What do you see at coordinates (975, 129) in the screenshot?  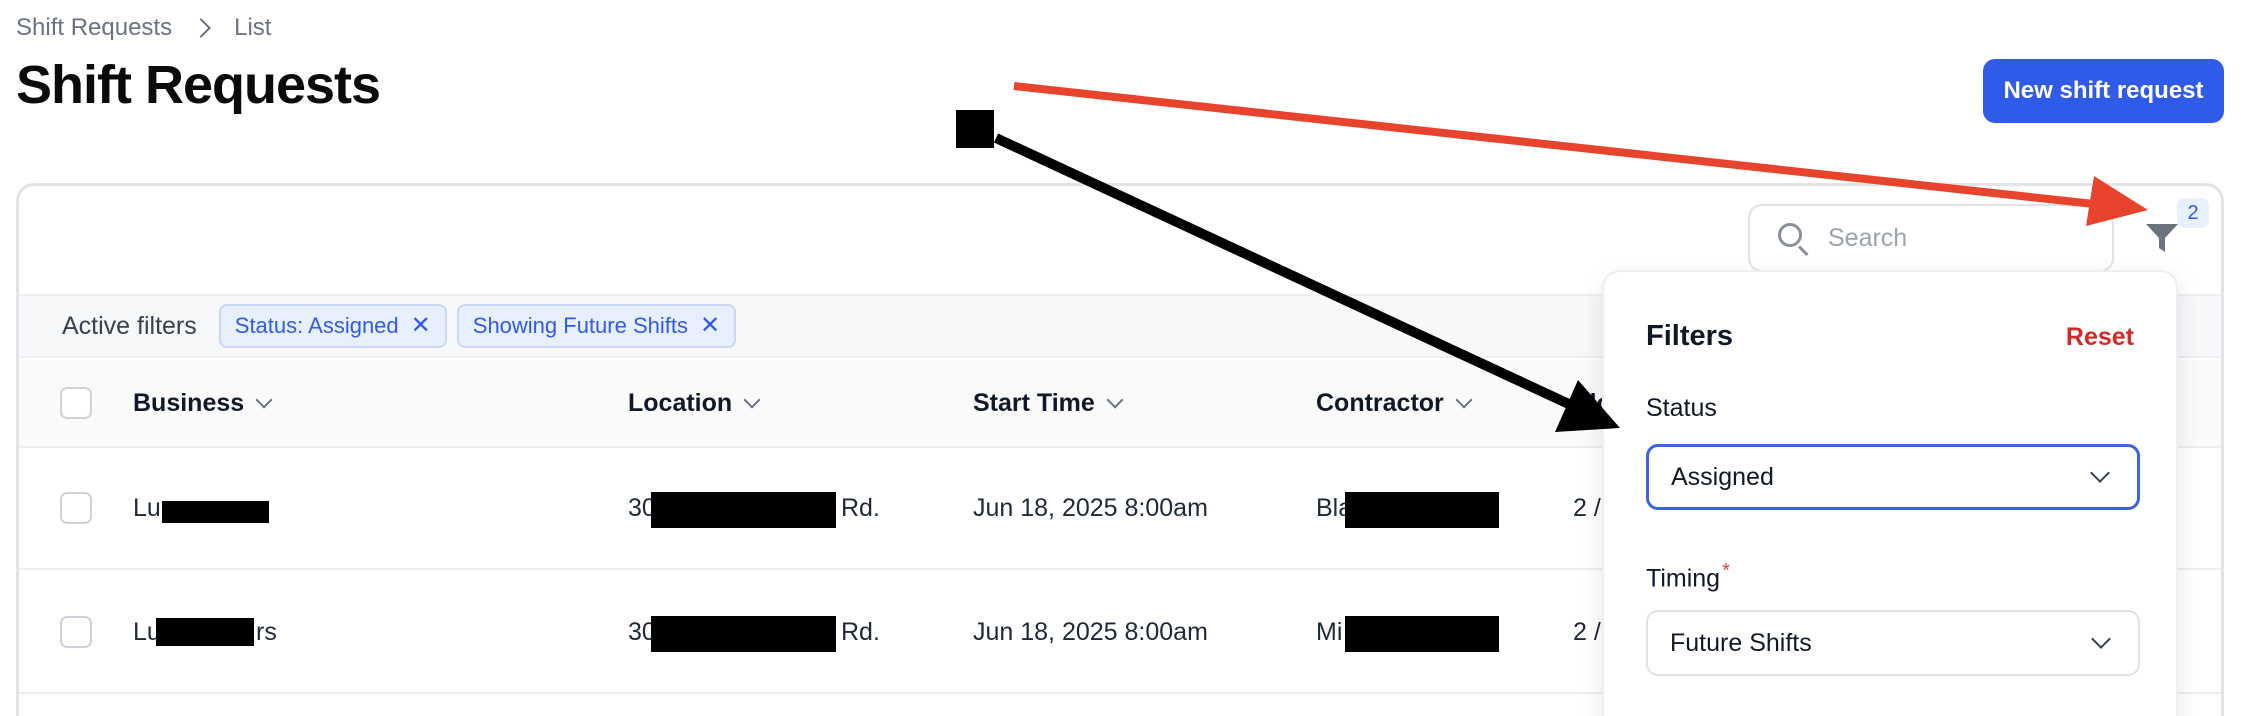 I see `annotation-square-marker` at bounding box center [975, 129].